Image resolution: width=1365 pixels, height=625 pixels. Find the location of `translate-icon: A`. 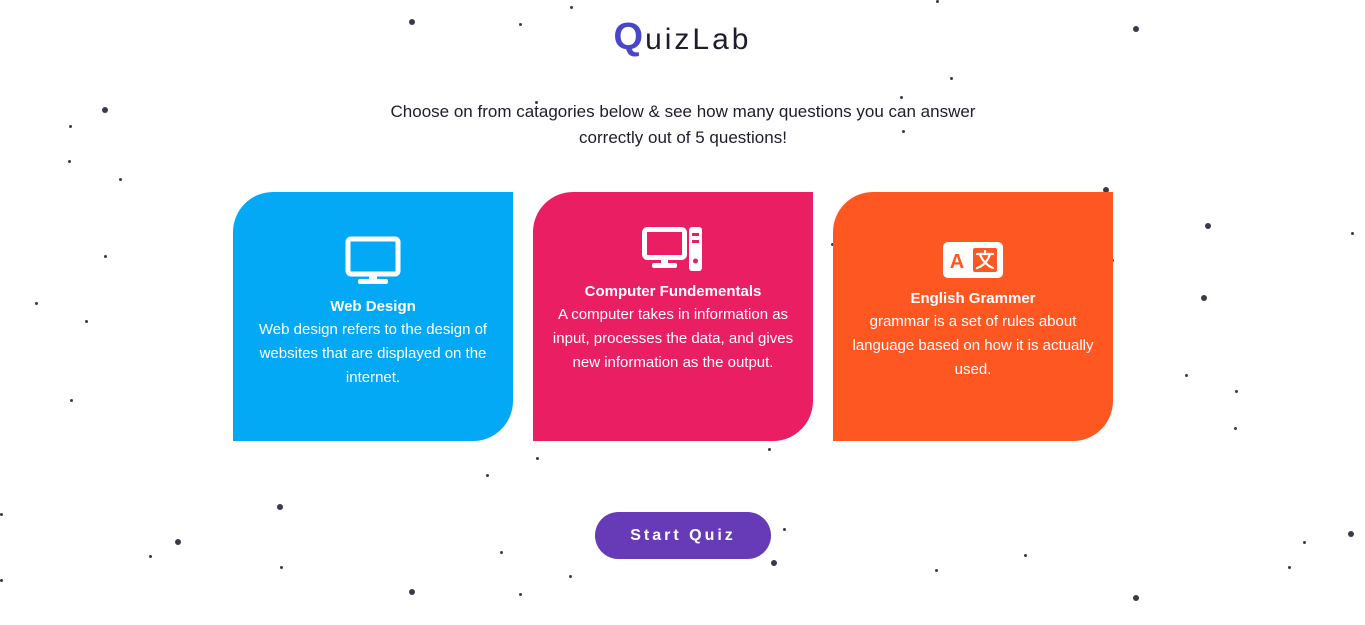

translate-icon: A is located at coordinates (973, 260).